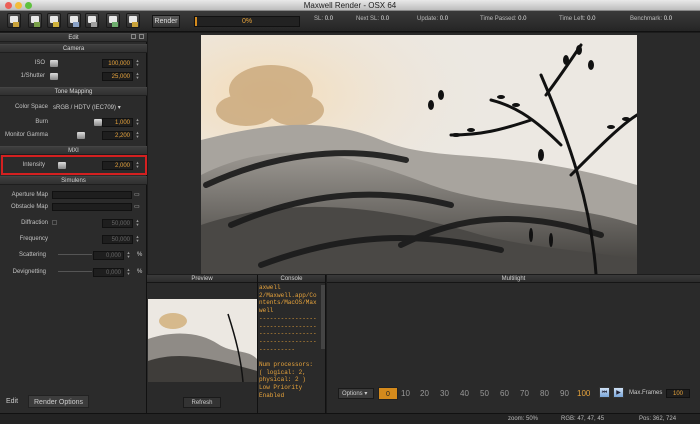 The width and height of the screenshot is (700, 424). What do you see at coordinates (140, 255) in the screenshot?
I see `scattering-percent: %` at bounding box center [140, 255].